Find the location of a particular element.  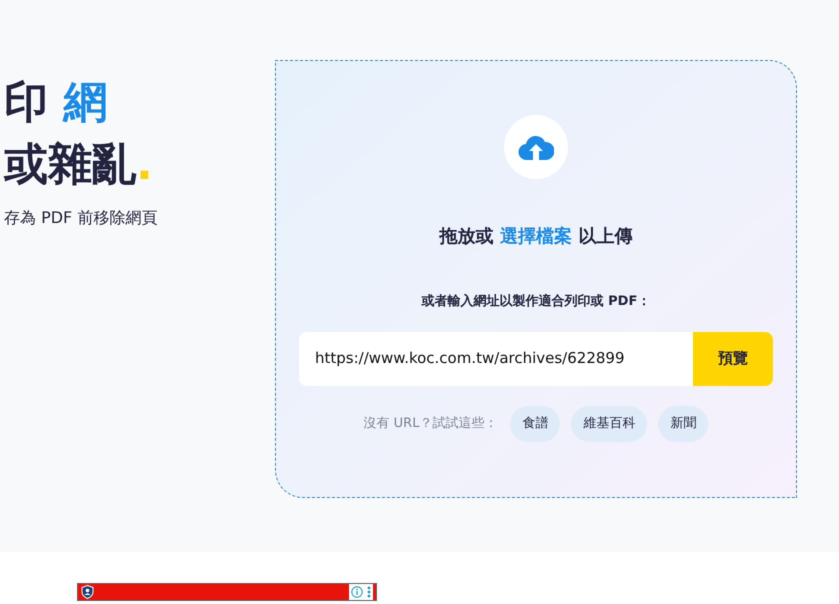

preview-button: 預覽 is located at coordinates (733, 359).